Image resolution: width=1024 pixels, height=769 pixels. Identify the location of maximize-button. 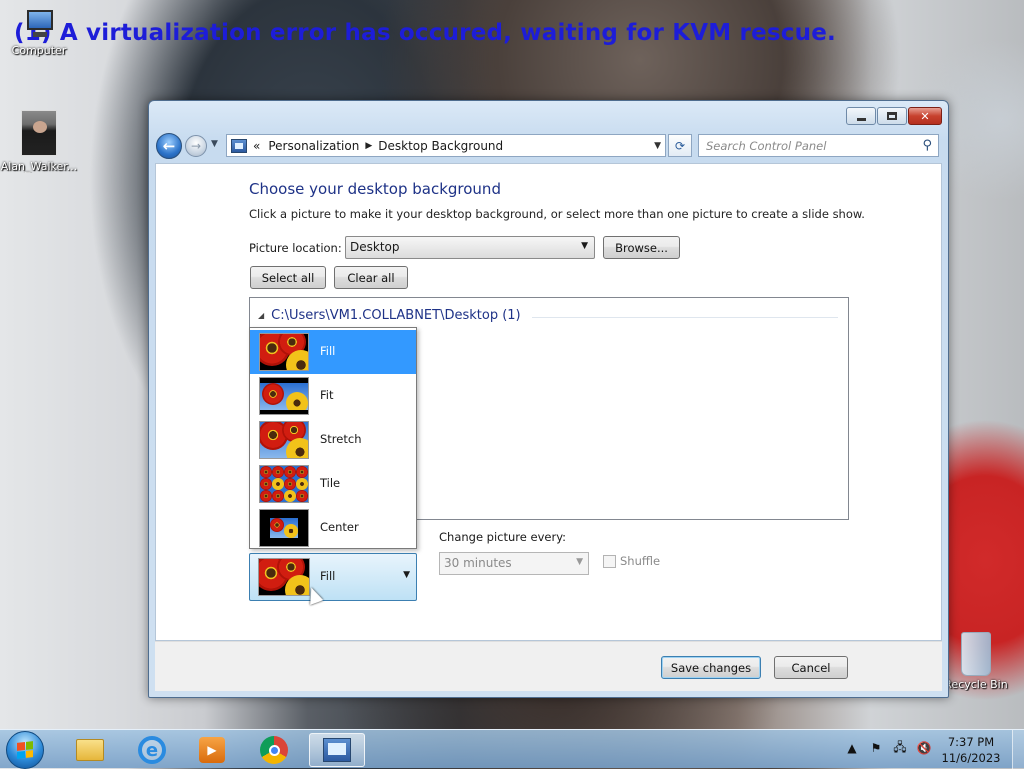
(892, 116).